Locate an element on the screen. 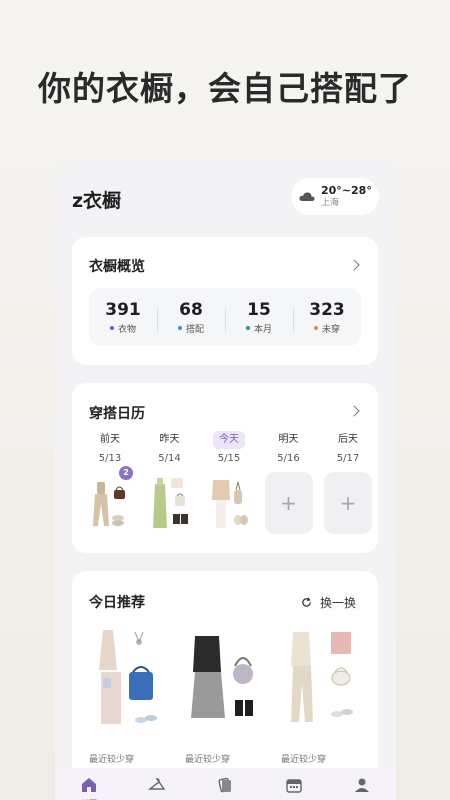 This screenshot has height=800, width=450. stat-value: 323 is located at coordinates (327, 309).